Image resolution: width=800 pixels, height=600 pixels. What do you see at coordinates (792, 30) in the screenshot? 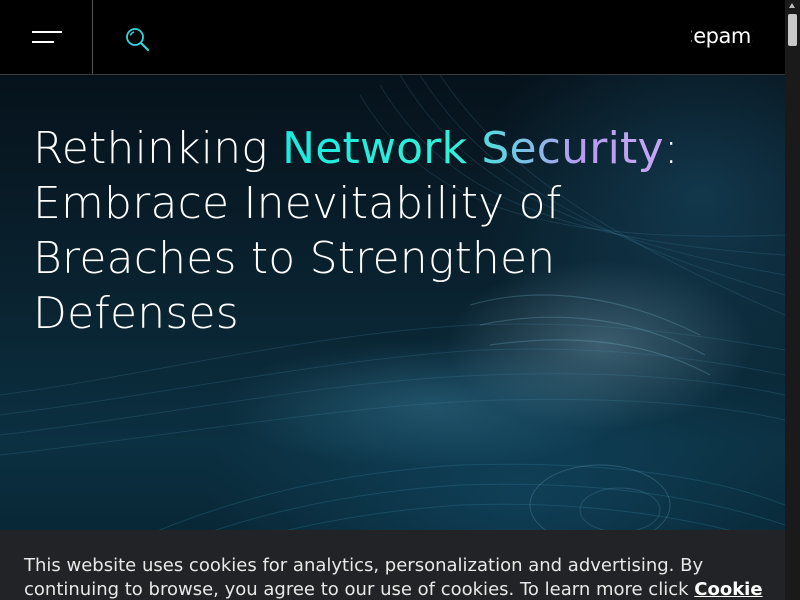
I see `scrollbar-thumb` at bounding box center [792, 30].